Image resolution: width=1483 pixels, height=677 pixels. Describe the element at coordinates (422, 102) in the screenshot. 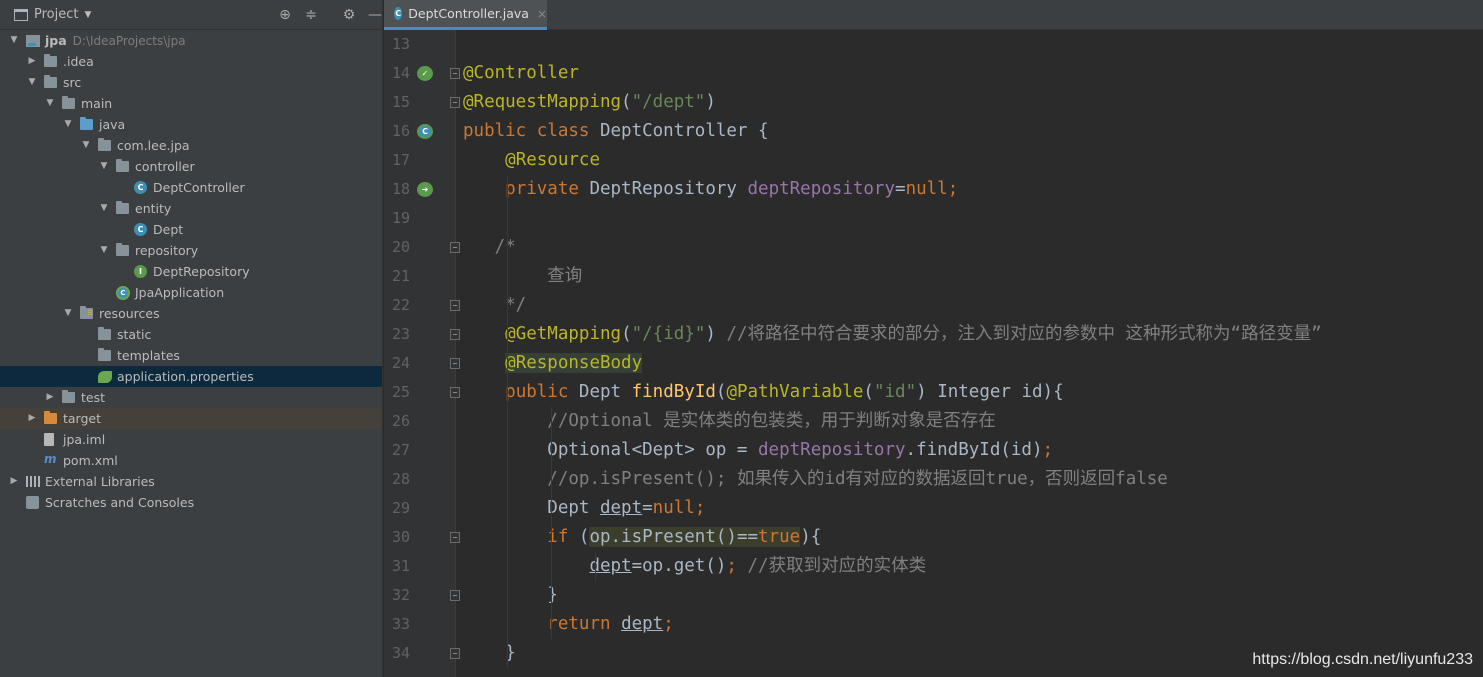

I see `gutter-line: 15` at that location.